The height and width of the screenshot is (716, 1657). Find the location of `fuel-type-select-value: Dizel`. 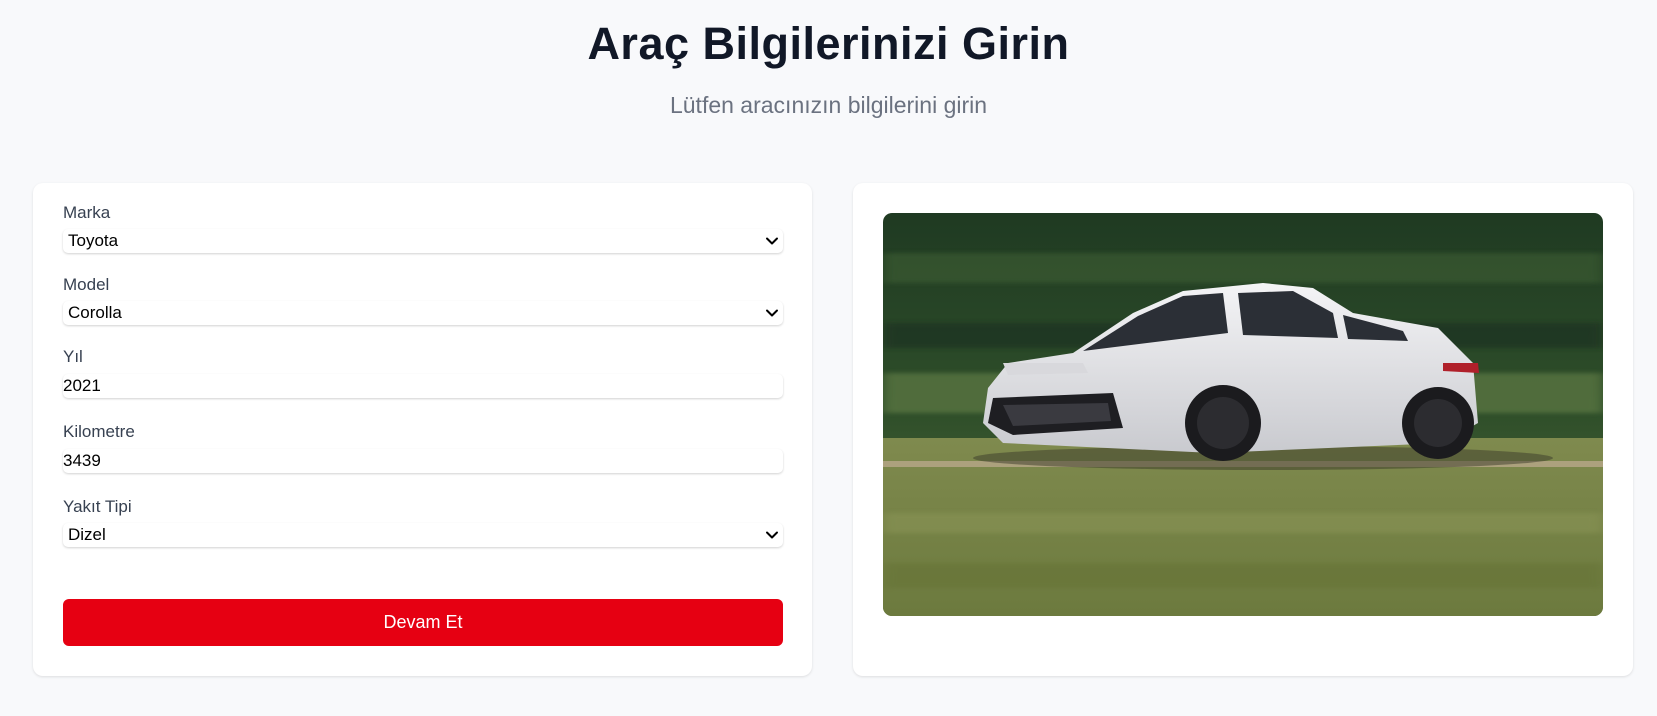

fuel-type-select-value: Dizel is located at coordinates (87, 534).